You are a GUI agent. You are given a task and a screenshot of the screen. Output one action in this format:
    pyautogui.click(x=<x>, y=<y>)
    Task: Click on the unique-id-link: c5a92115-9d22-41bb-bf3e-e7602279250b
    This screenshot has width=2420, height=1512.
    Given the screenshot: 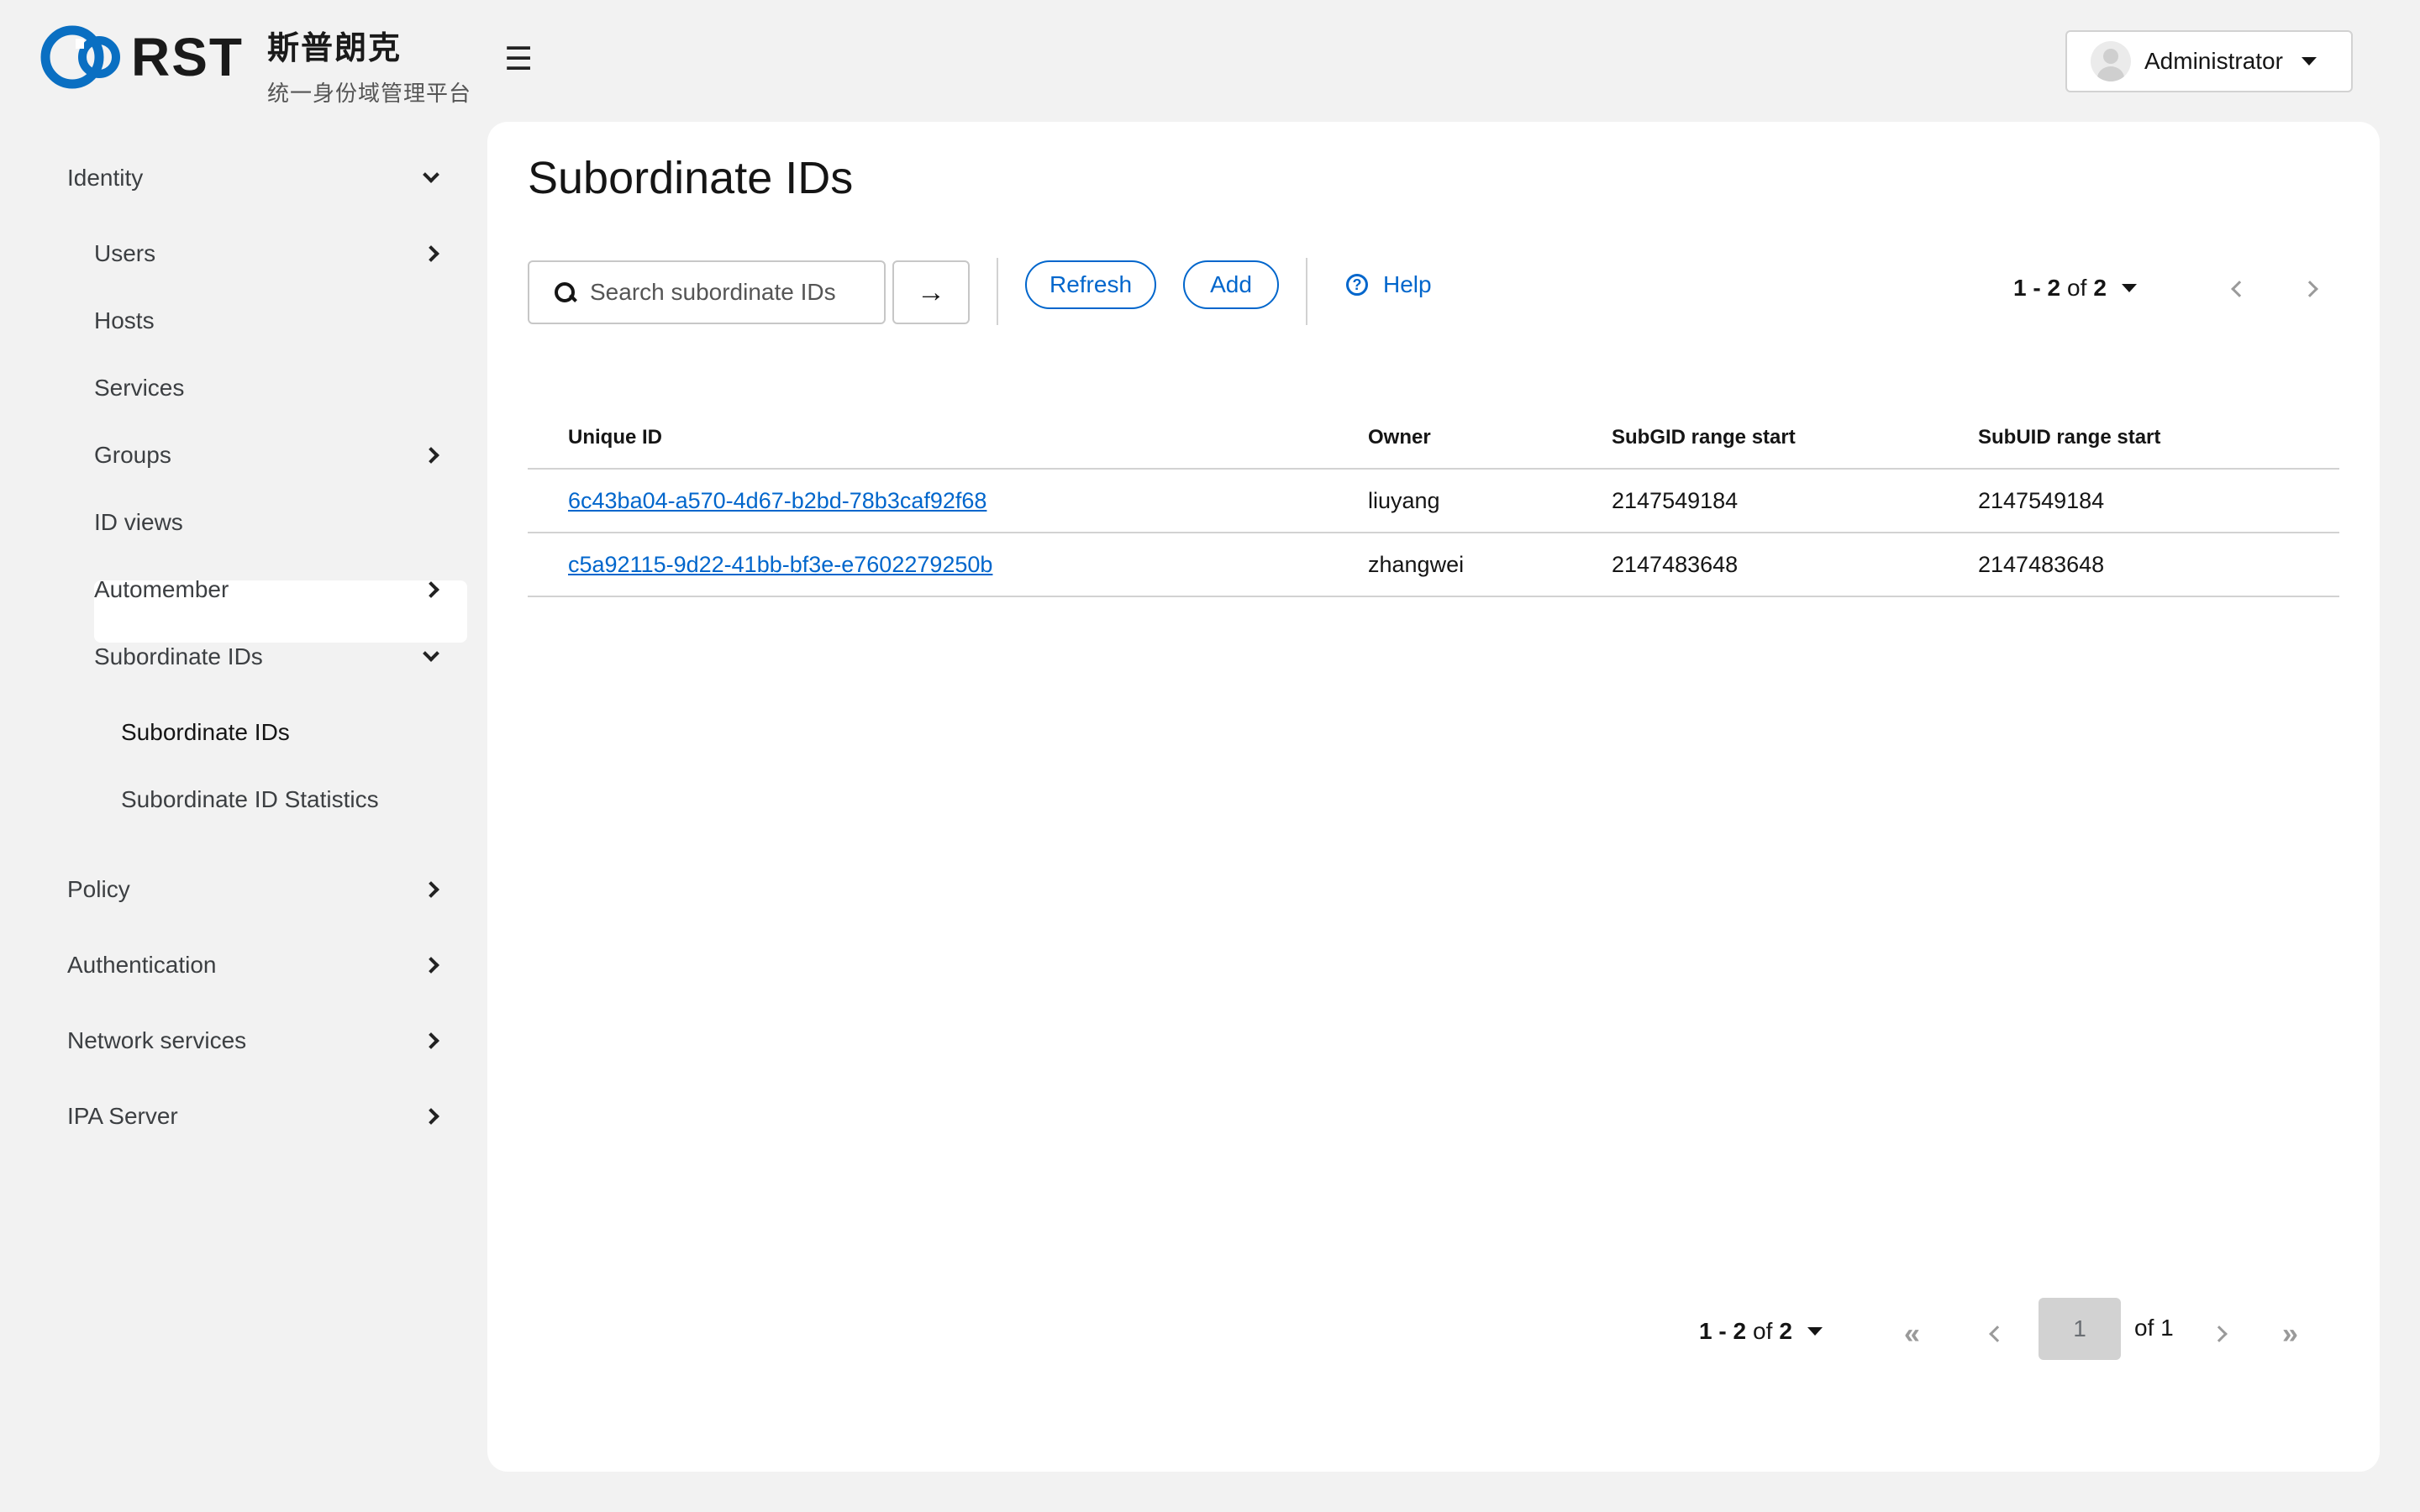 What is the action you would take?
    pyautogui.click(x=780, y=564)
    